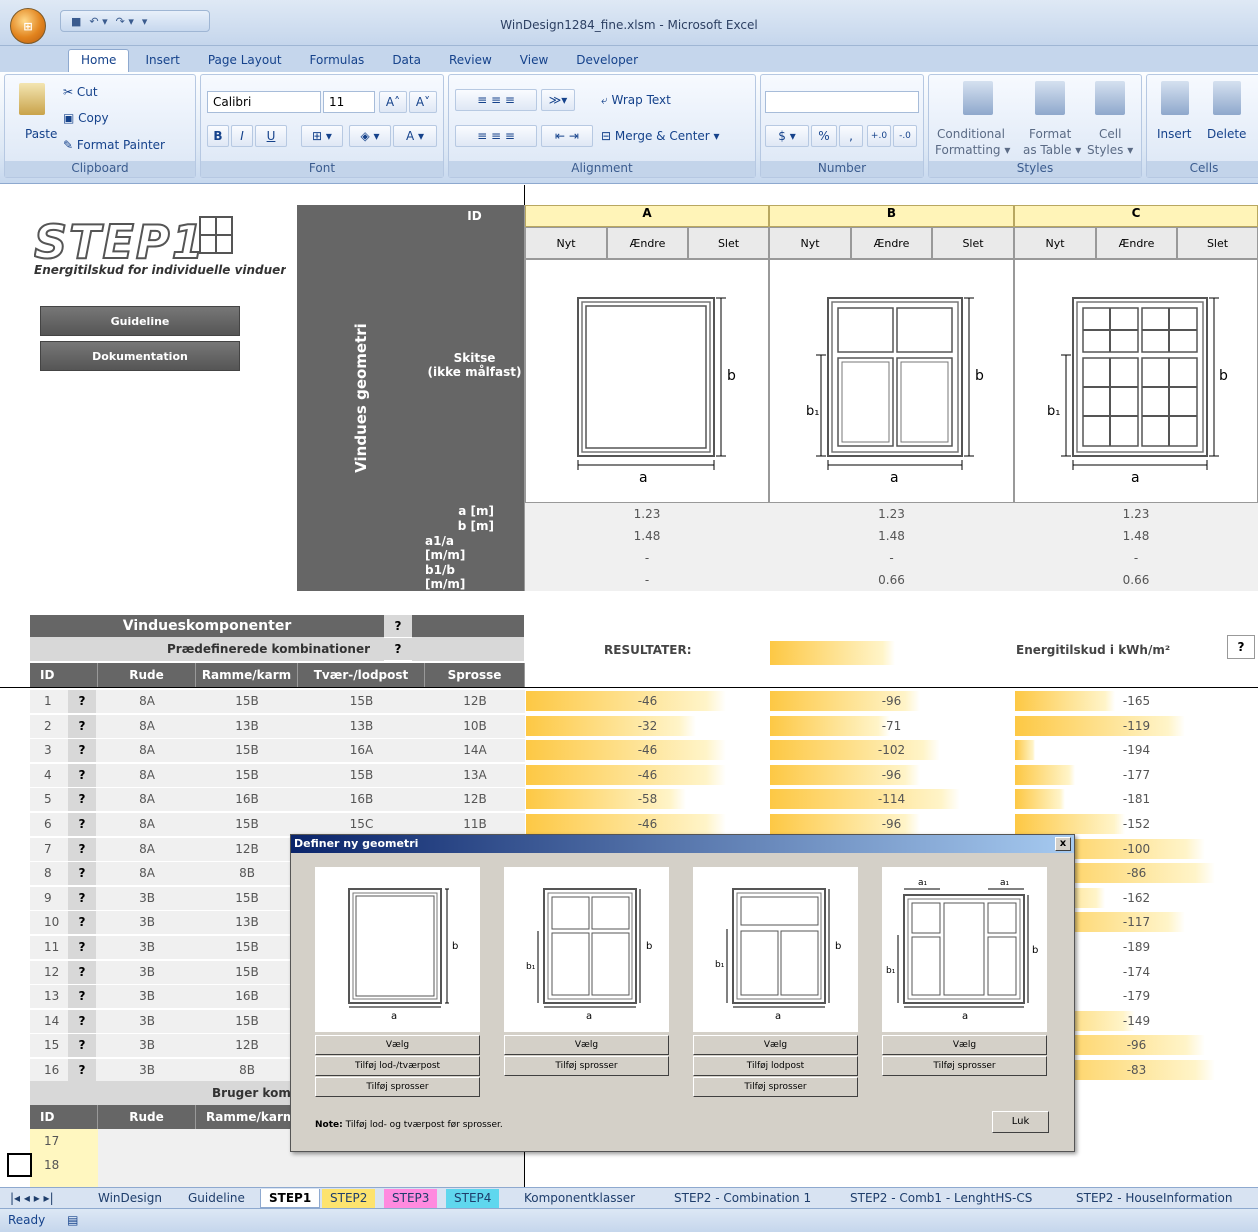 This screenshot has width=1258, height=1232. What do you see at coordinates (978, 98) in the screenshot?
I see `conditional-formatting-icon` at bounding box center [978, 98].